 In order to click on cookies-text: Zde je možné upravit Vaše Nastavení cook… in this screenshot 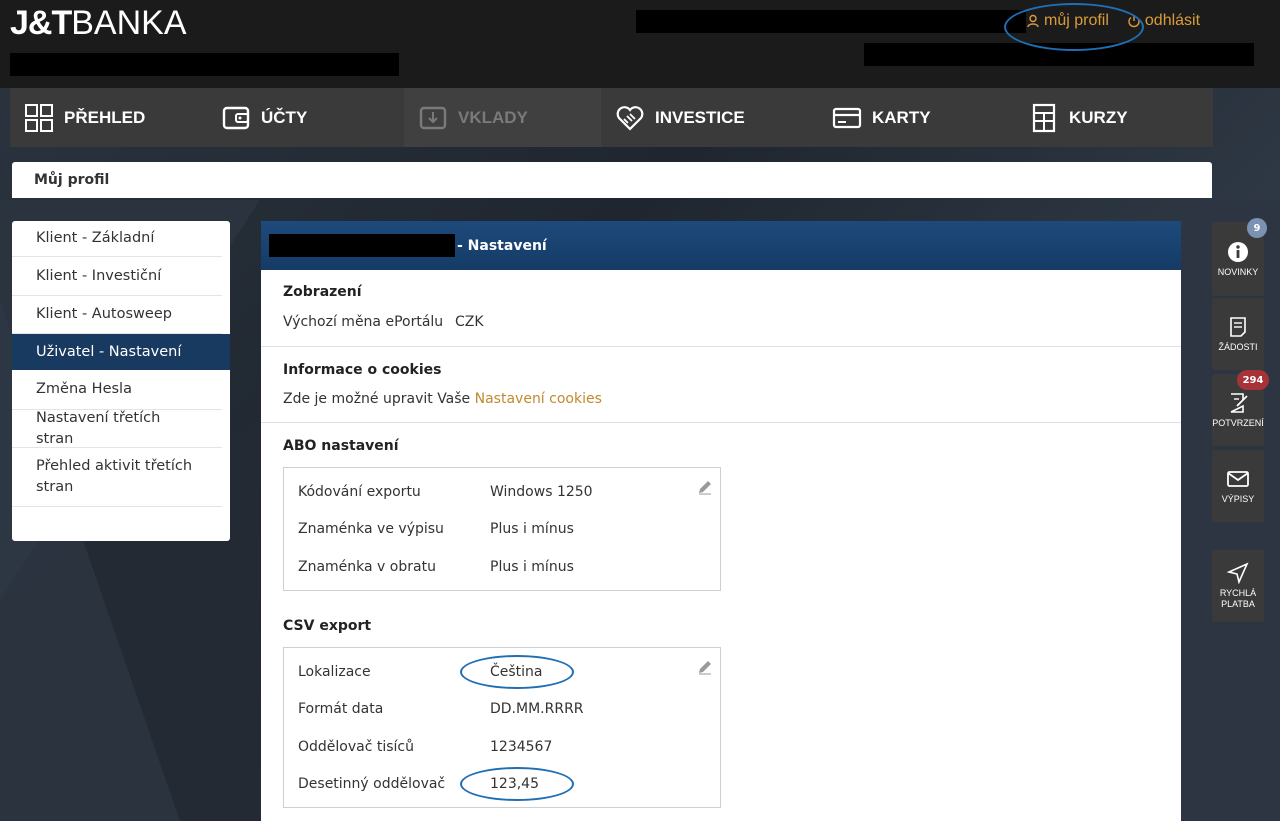, I will do `click(442, 399)`.